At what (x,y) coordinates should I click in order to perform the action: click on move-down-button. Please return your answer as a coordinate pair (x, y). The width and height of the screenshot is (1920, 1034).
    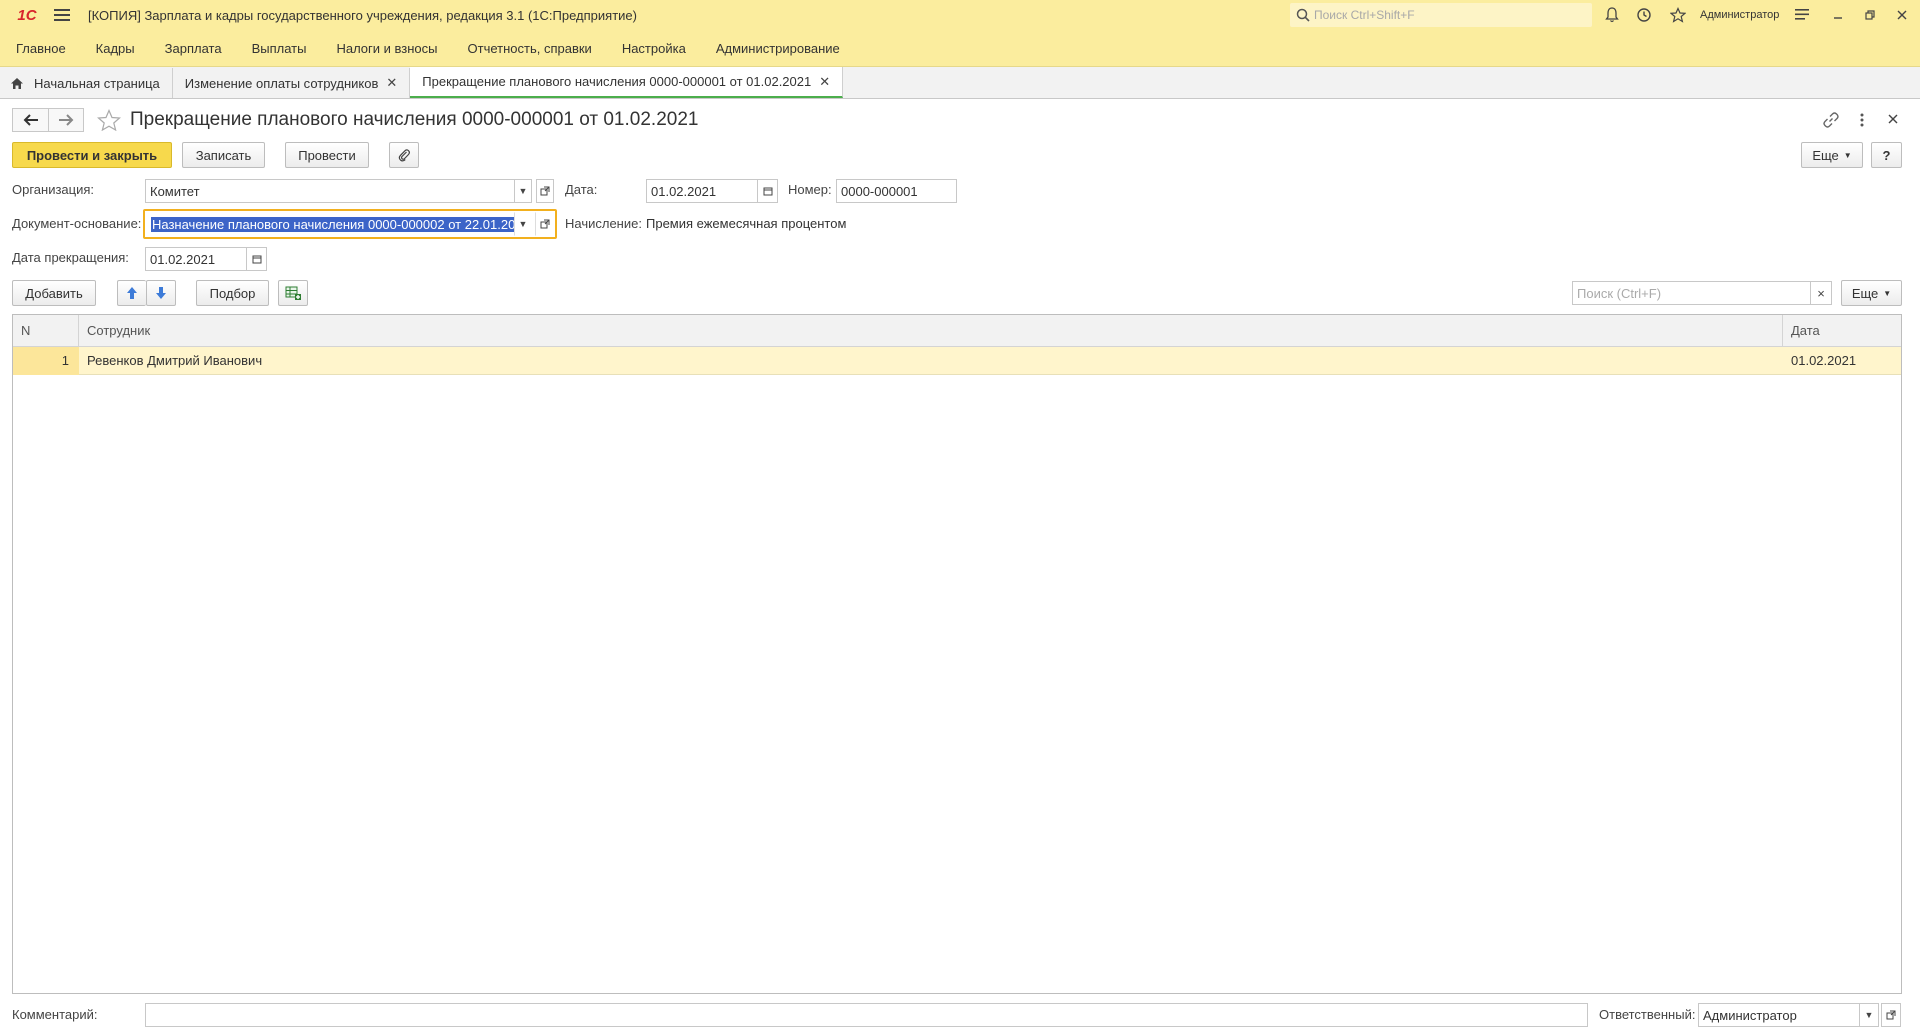
    Looking at the image, I should click on (161, 293).